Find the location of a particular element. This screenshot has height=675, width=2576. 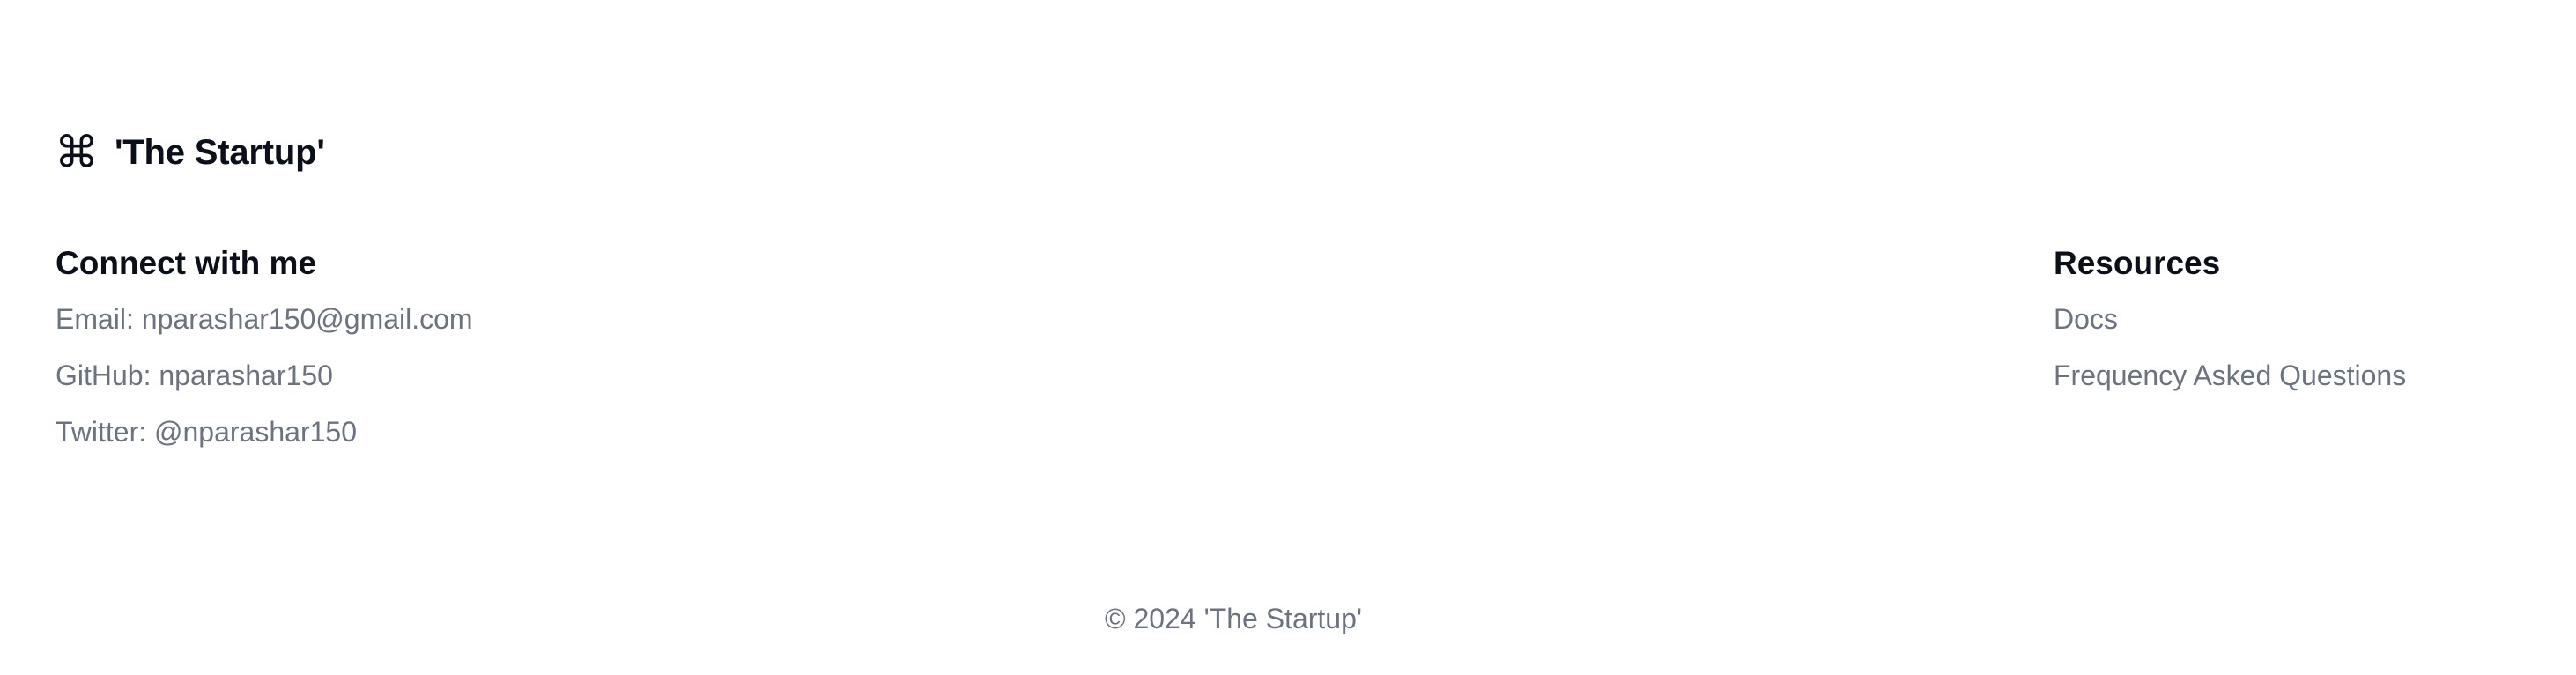

resource-docs-link: Docs is located at coordinates (2086, 319).